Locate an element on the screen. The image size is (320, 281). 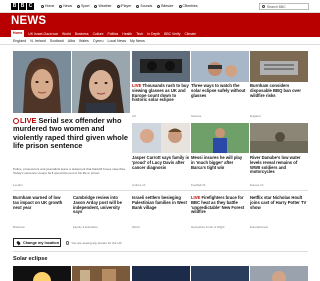
story-meta: Business is located at coordinates (19, 227).